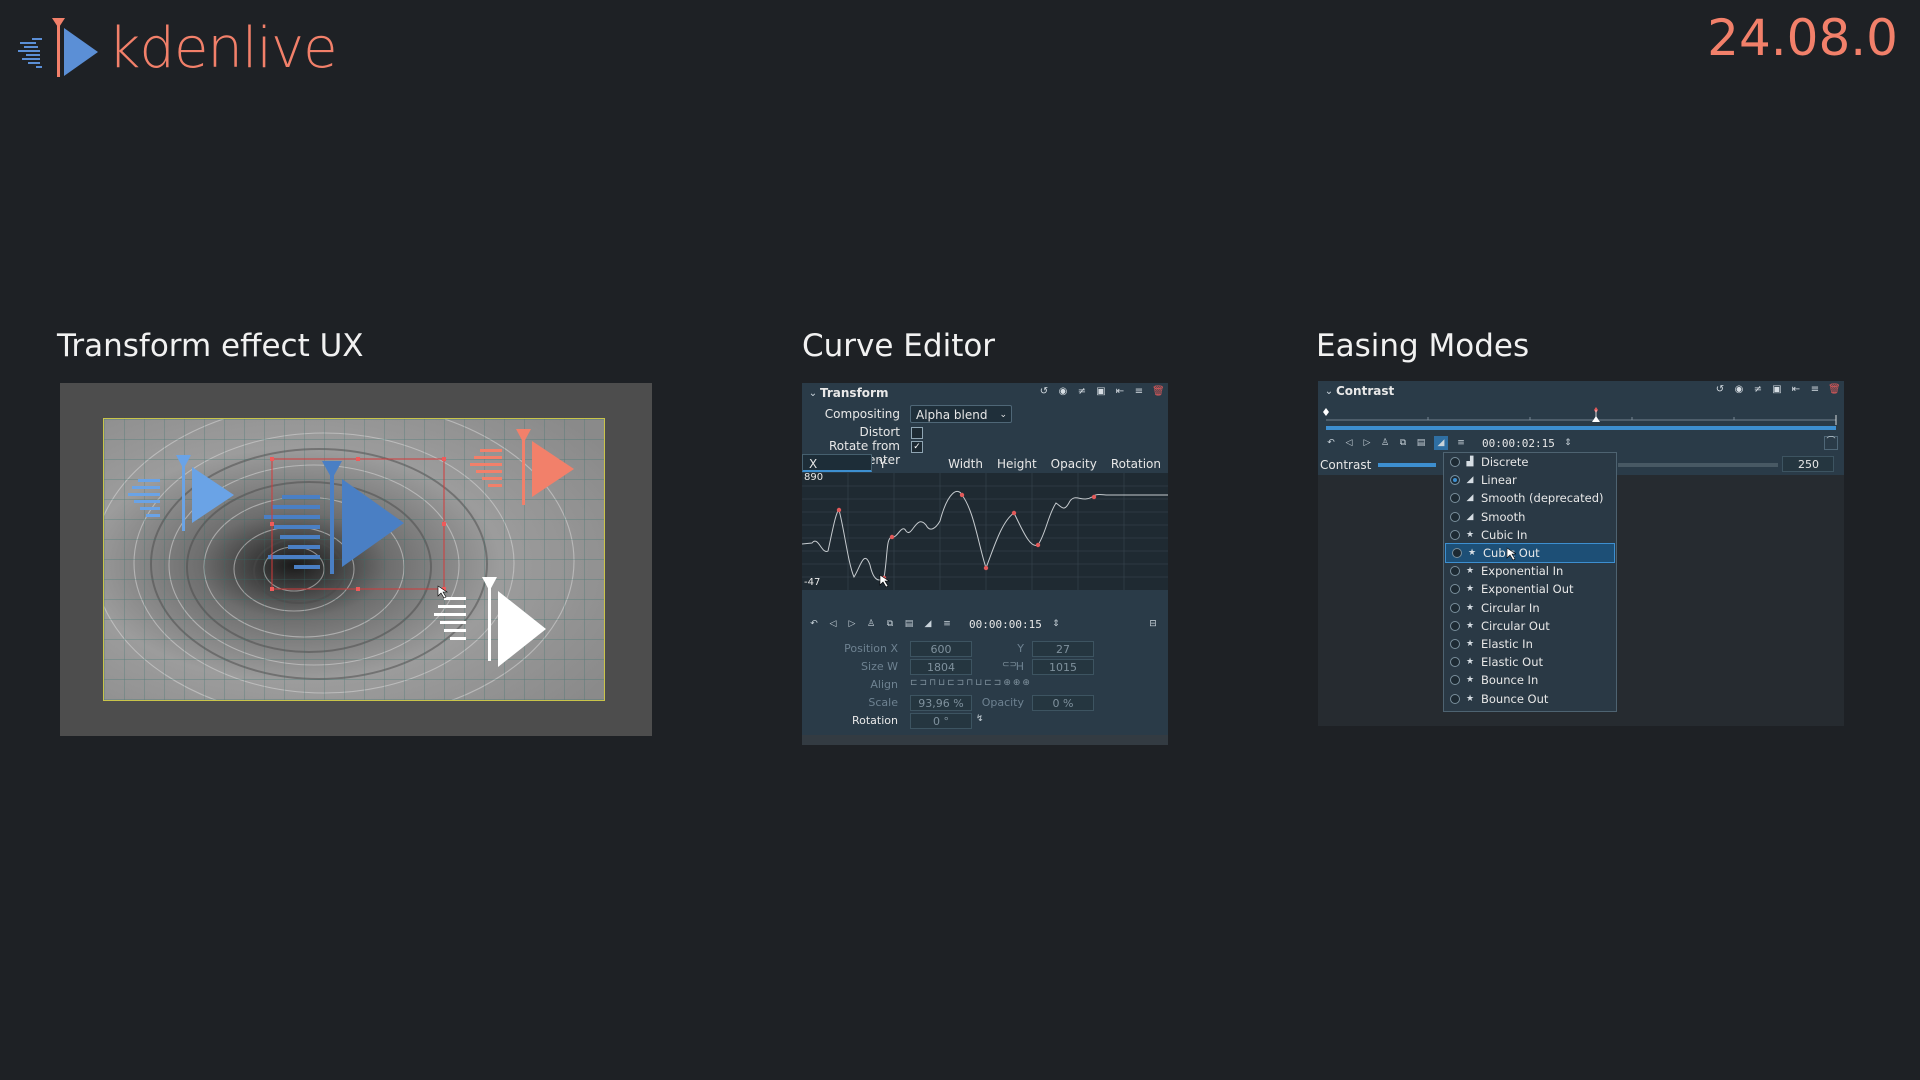 The image size is (1920, 1080). Describe the element at coordinates (1530, 498) in the screenshot. I see `easing-mode-item: ◢ Smooth (deprecated)` at that location.